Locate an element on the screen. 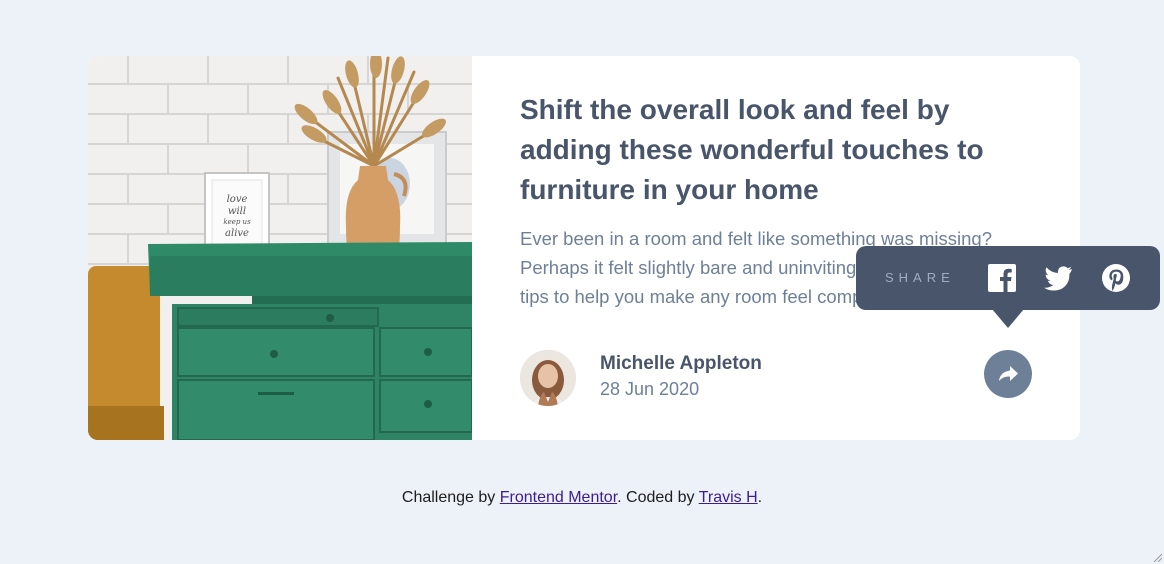 The image size is (1164, 564). share-label: SHARE is located at coordinates (920, 277).